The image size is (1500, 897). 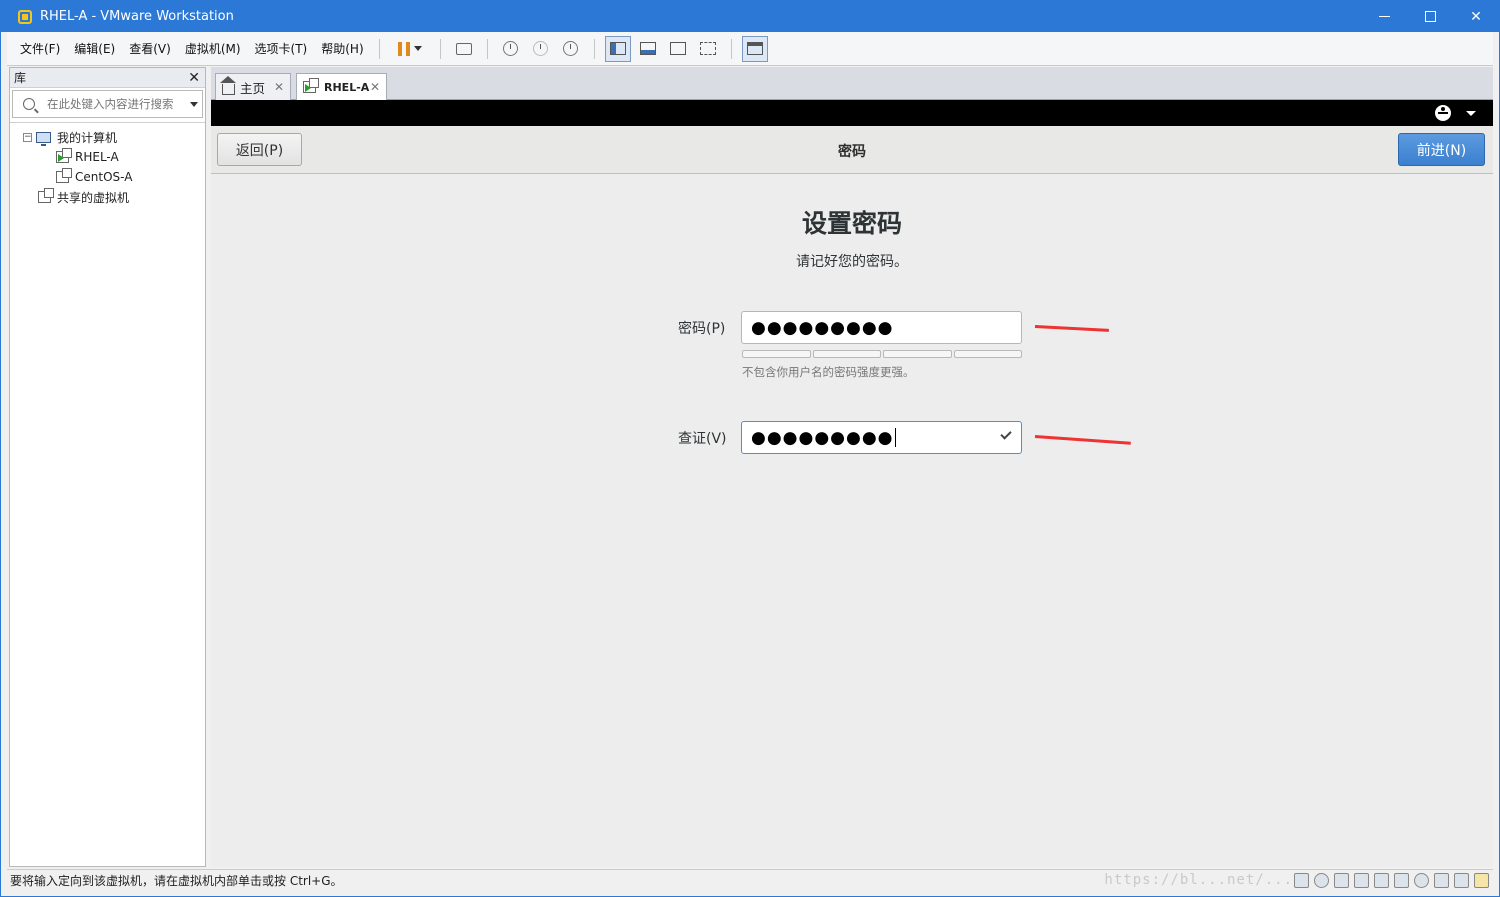 I want to click on tree-item-centos-a: CentOS-A, so click(x=107, y=177).